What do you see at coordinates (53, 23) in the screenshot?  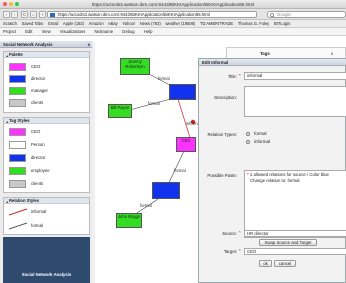 I see `bookmark-item: Gmail` at bounding box center [53, 23].